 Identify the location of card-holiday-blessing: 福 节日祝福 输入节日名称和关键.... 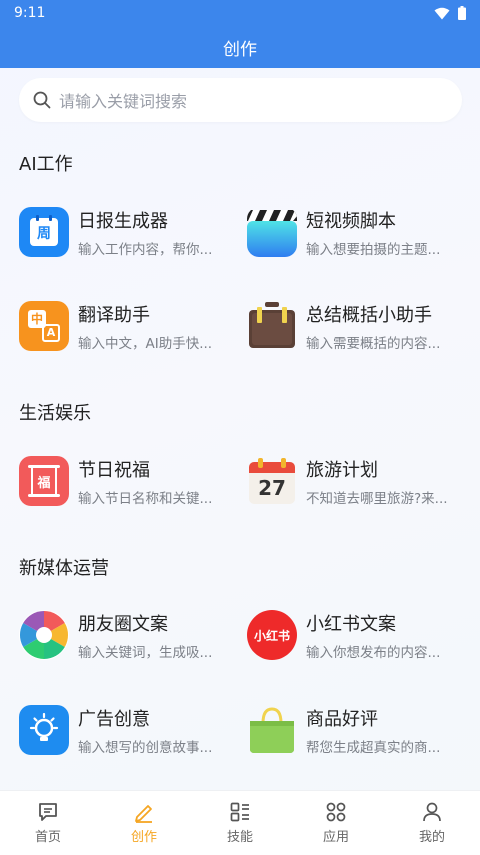
(124, 481).